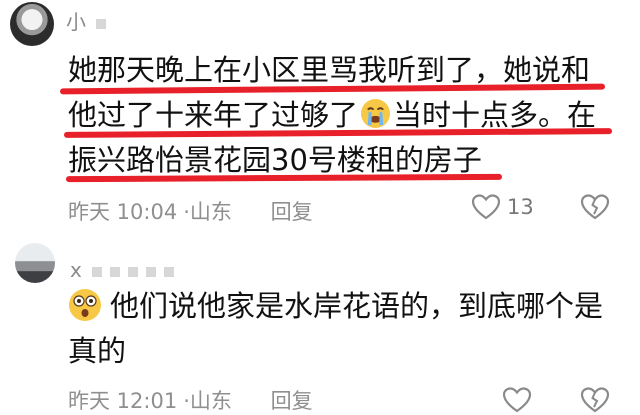  I want to click on comment-meta: 昨天 10:04 ·山东 回复, so click(190, 212).